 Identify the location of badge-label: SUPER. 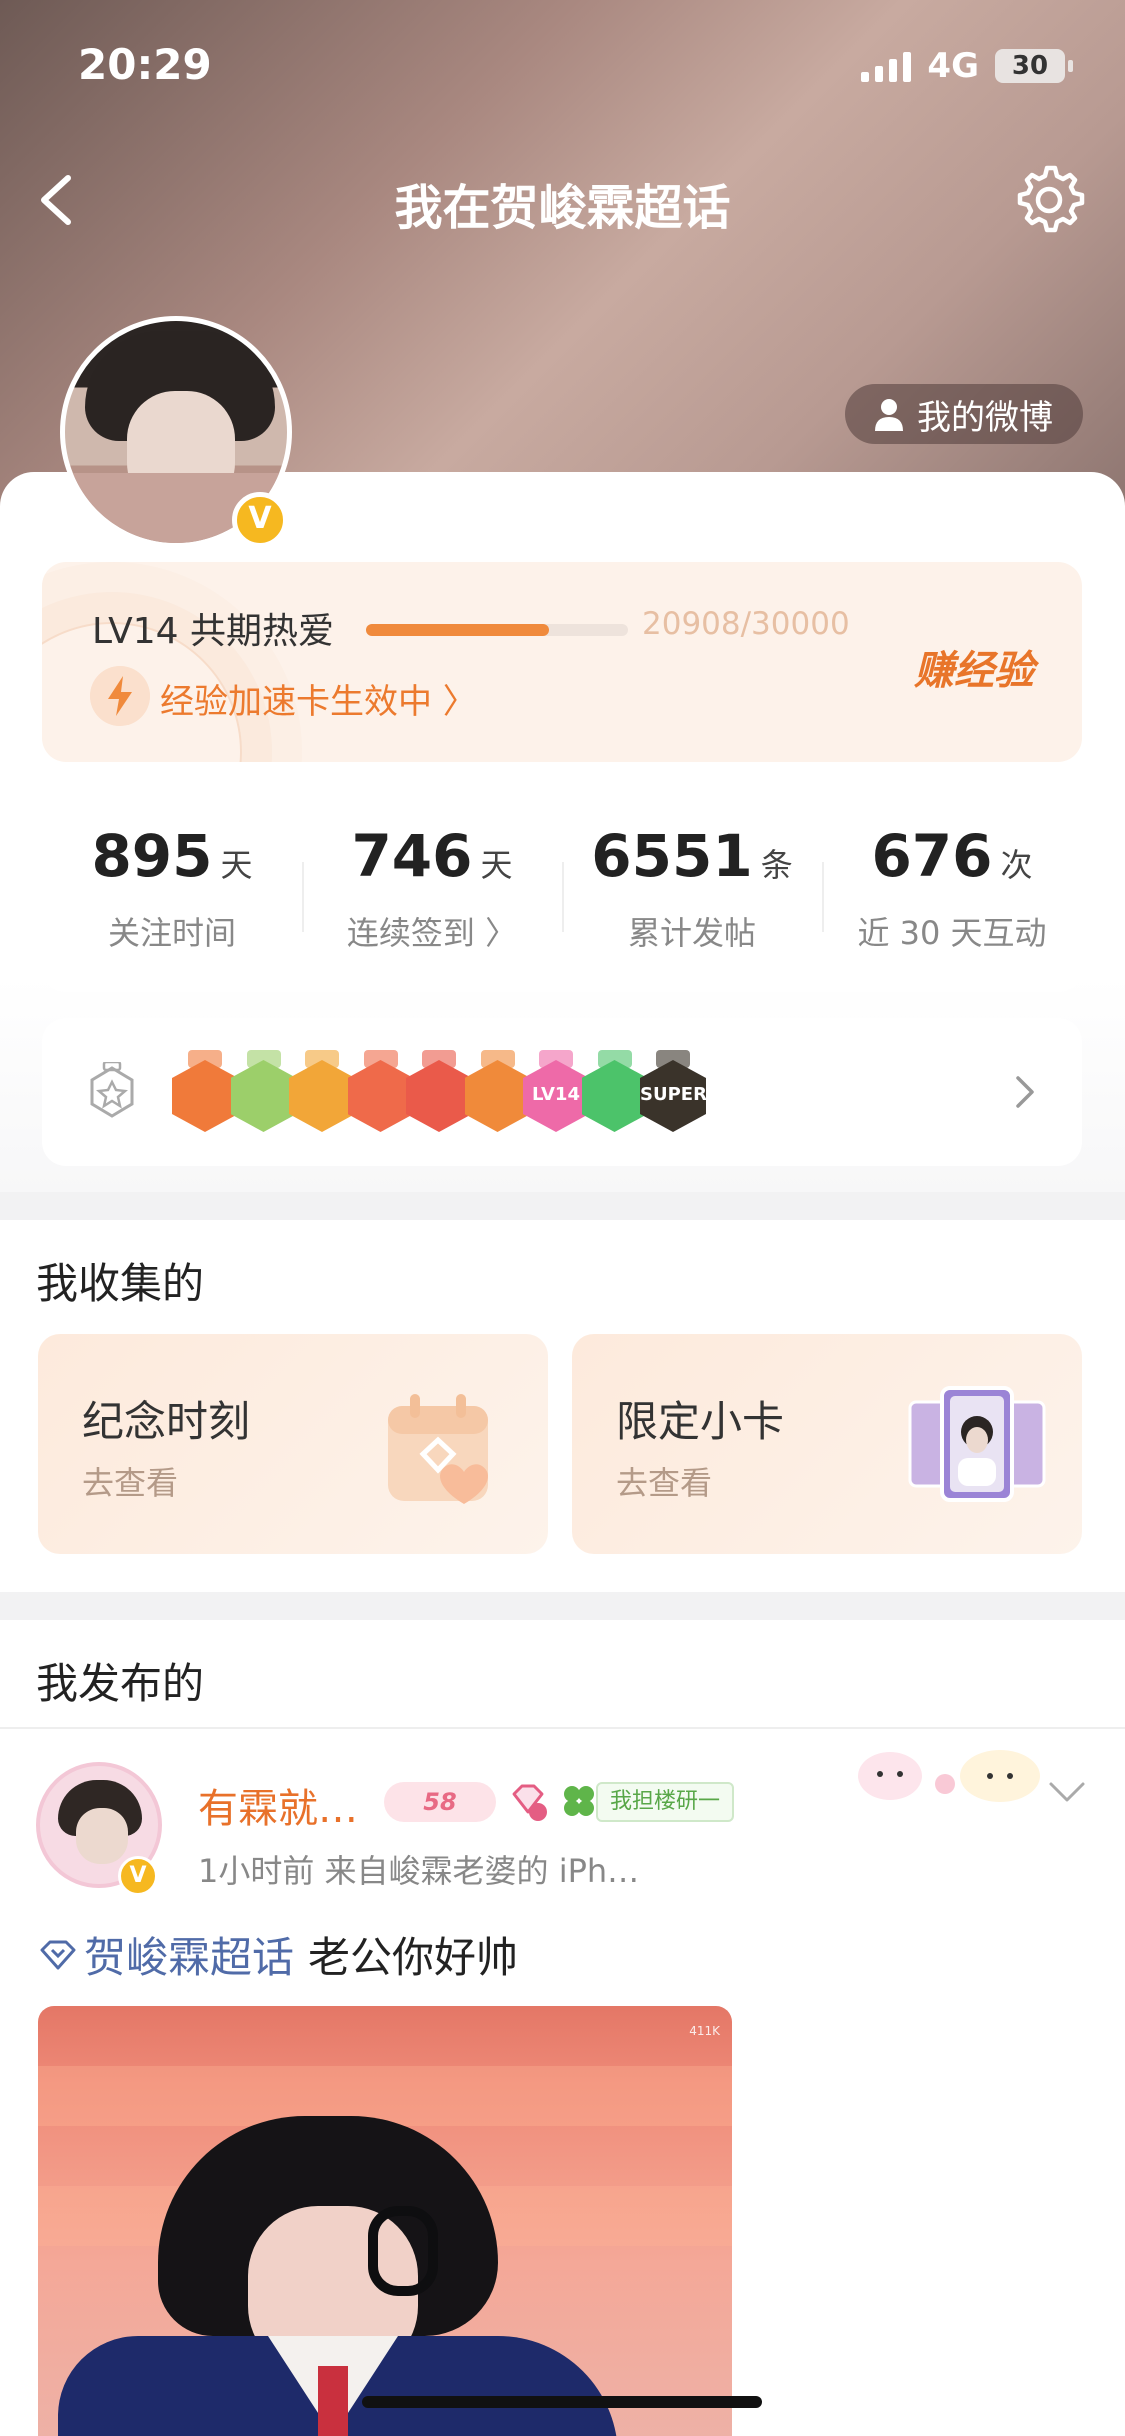
(673, 1094).